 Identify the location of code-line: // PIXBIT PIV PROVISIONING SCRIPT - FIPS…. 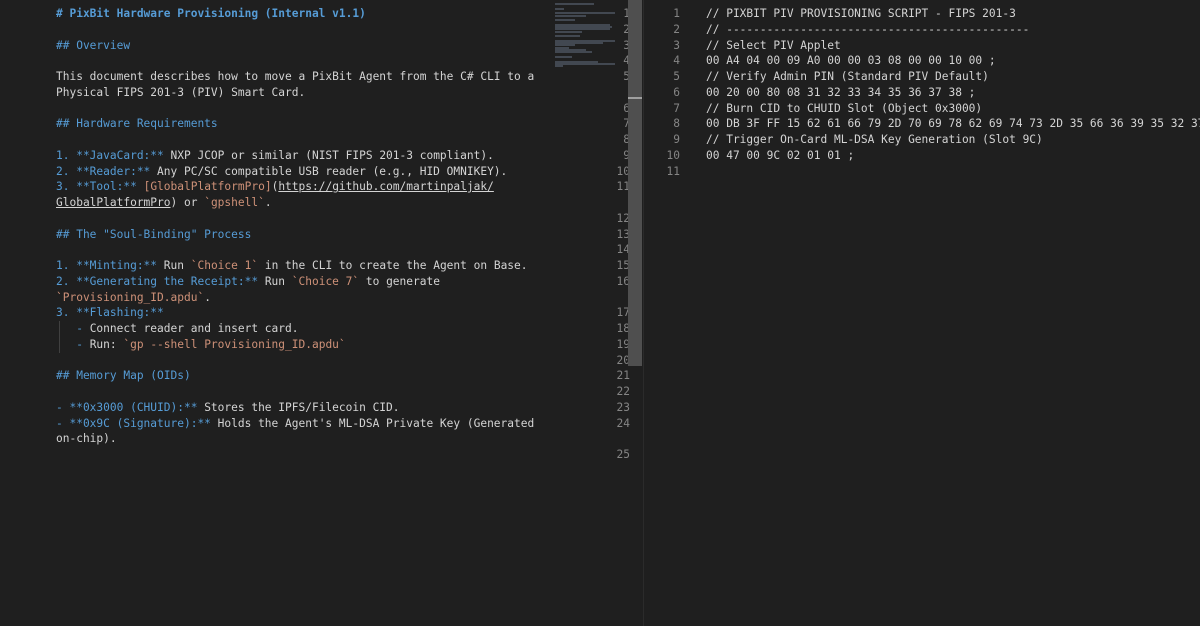
(861, 14).